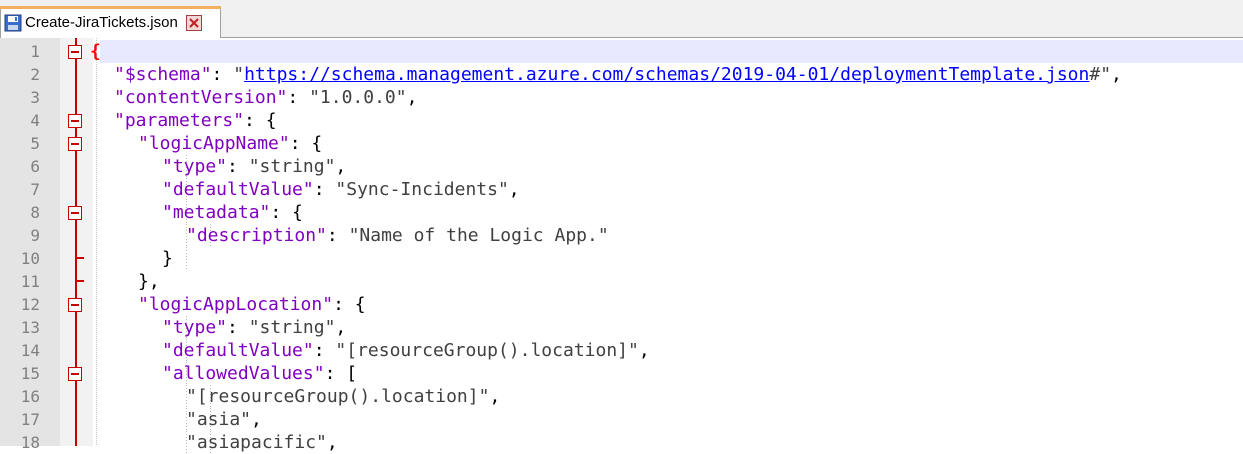  Describe the element at coordinates (621, 258) in the screenshot. I see `code-line: 10}` at that location.